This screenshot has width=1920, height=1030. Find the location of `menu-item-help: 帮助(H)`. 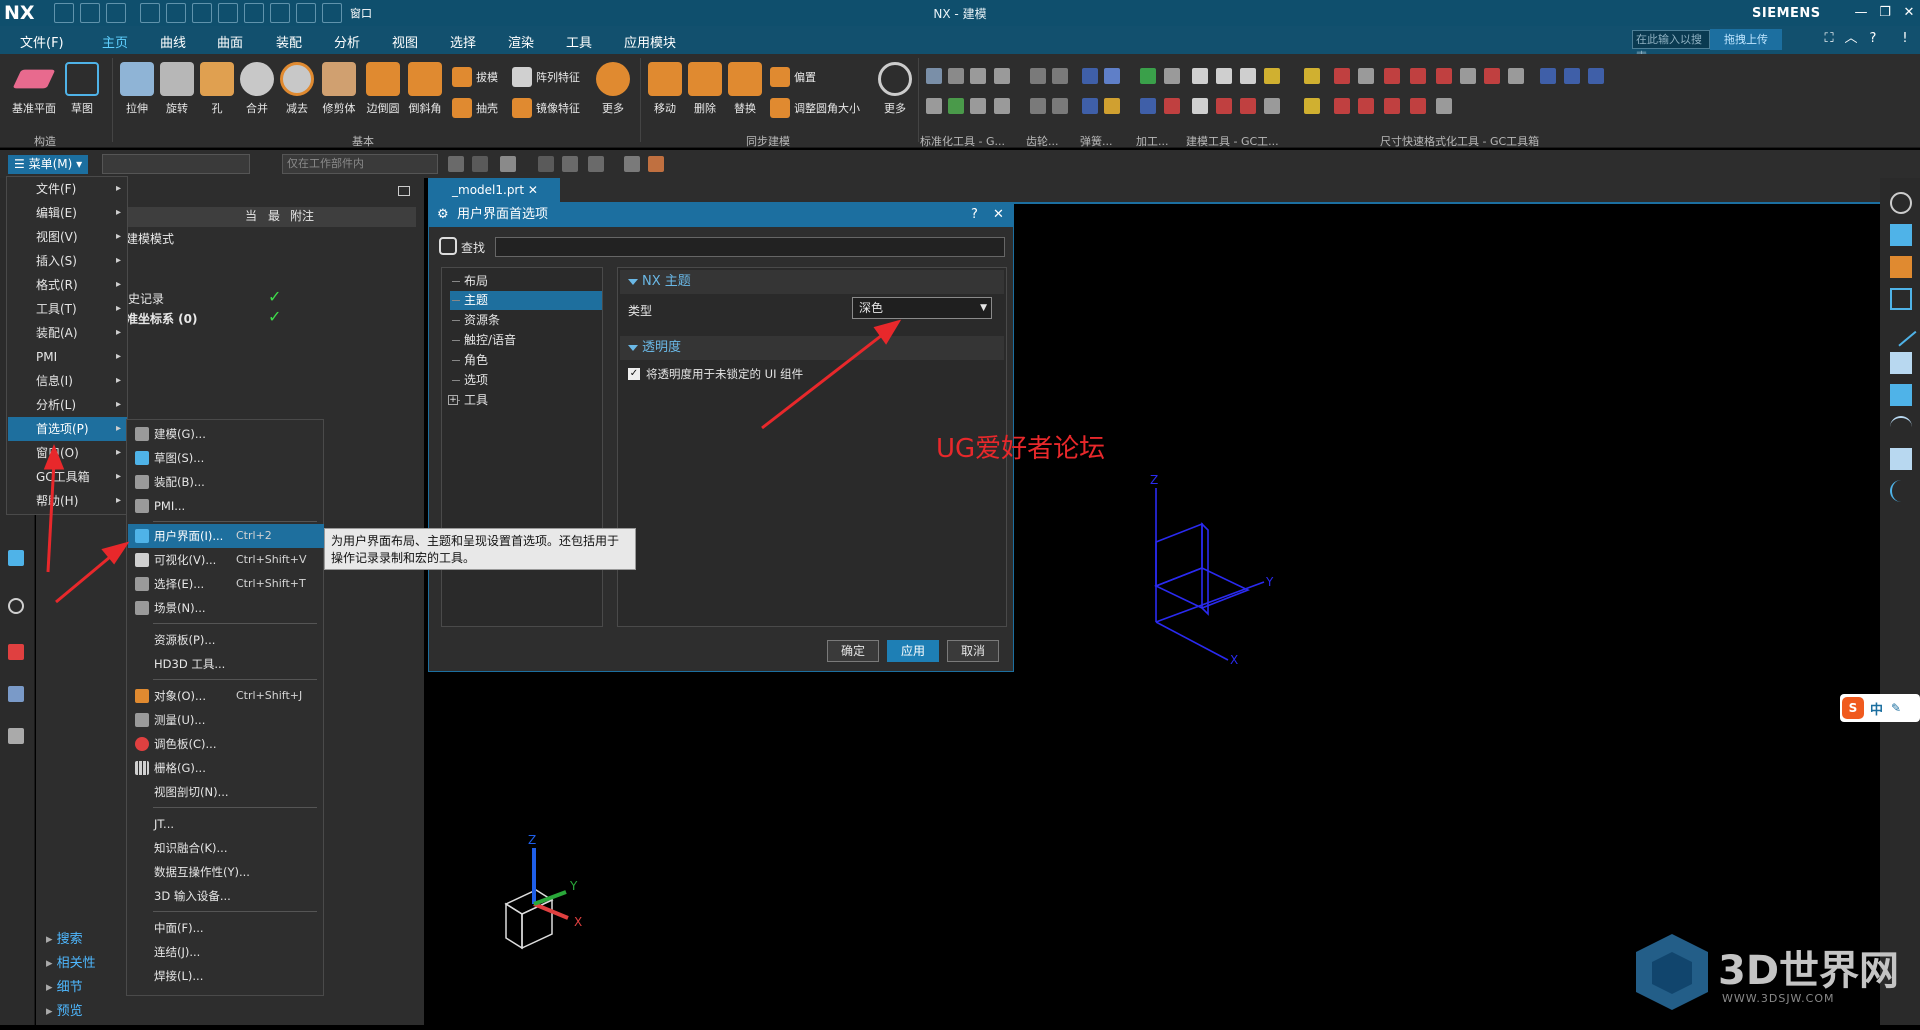

menu-item-help: 帮助(H) is located at coordinates (67, 501).